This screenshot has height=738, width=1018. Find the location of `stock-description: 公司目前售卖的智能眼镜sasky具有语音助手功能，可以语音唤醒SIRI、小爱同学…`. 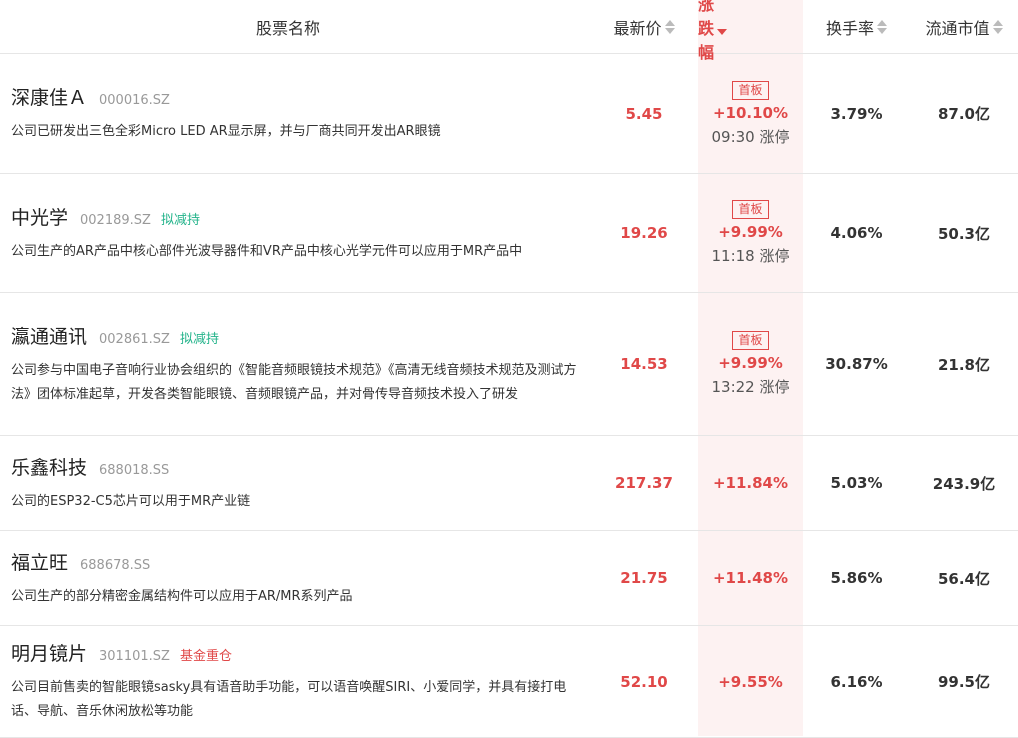

stock-description: 公司目前售卖的智能眼镜sasky具有语音助手功能，可以语音唤醒SIRI、小爱同学… is located at coordinates (289, 699).